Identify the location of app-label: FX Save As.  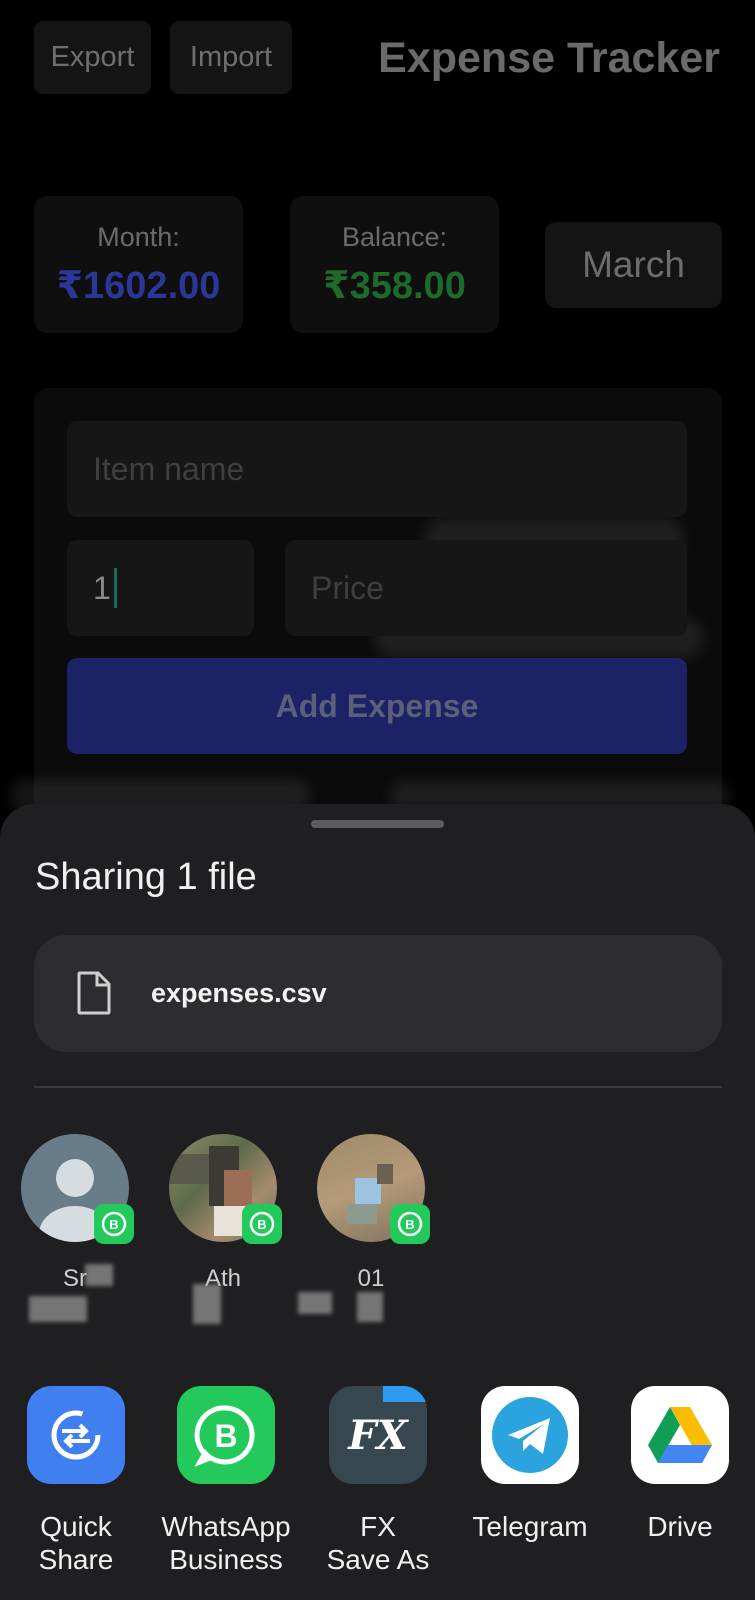
(378, 1543).